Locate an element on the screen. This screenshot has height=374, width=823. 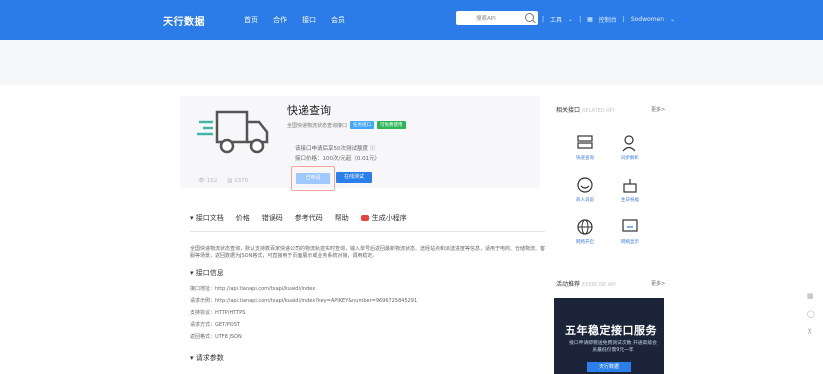
views-stat: 👁 152 is located at coordinates (208, 181).